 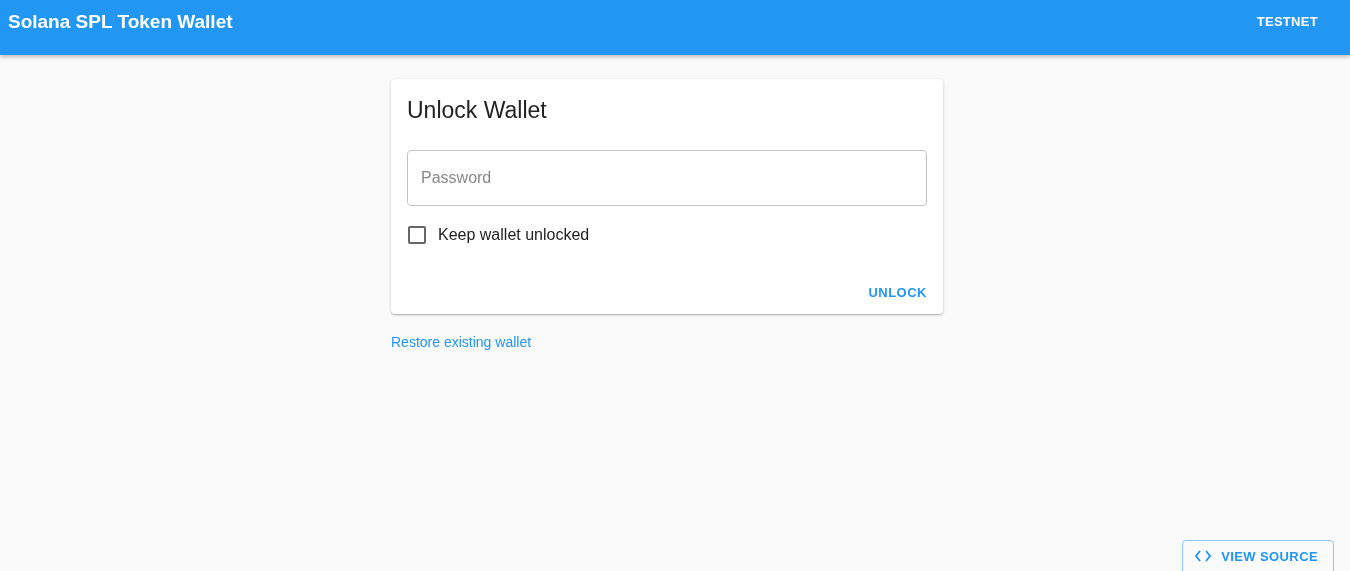 I want to click on checkbox-label: Keep wallet unlocked, so click(x=514, y=235).